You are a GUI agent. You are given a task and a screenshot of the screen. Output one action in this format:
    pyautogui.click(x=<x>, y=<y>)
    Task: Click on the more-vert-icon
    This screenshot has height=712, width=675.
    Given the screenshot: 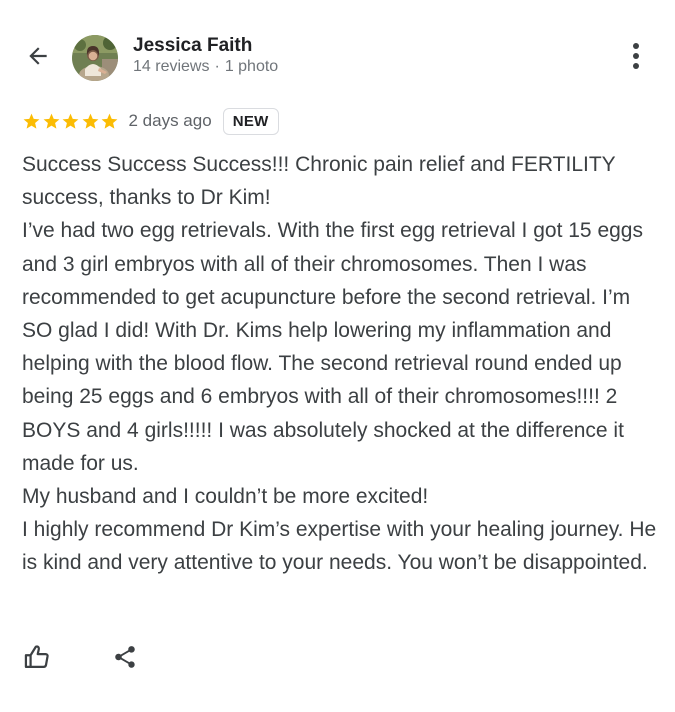 What is the action you would take?
    pyautogui.click(x=636, y=56)
    